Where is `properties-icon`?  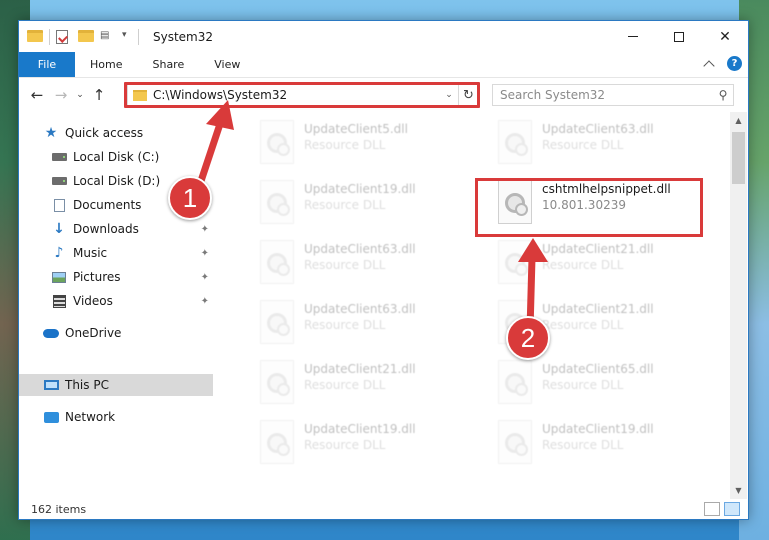
properties-icon is located at coordinates (64, 36).